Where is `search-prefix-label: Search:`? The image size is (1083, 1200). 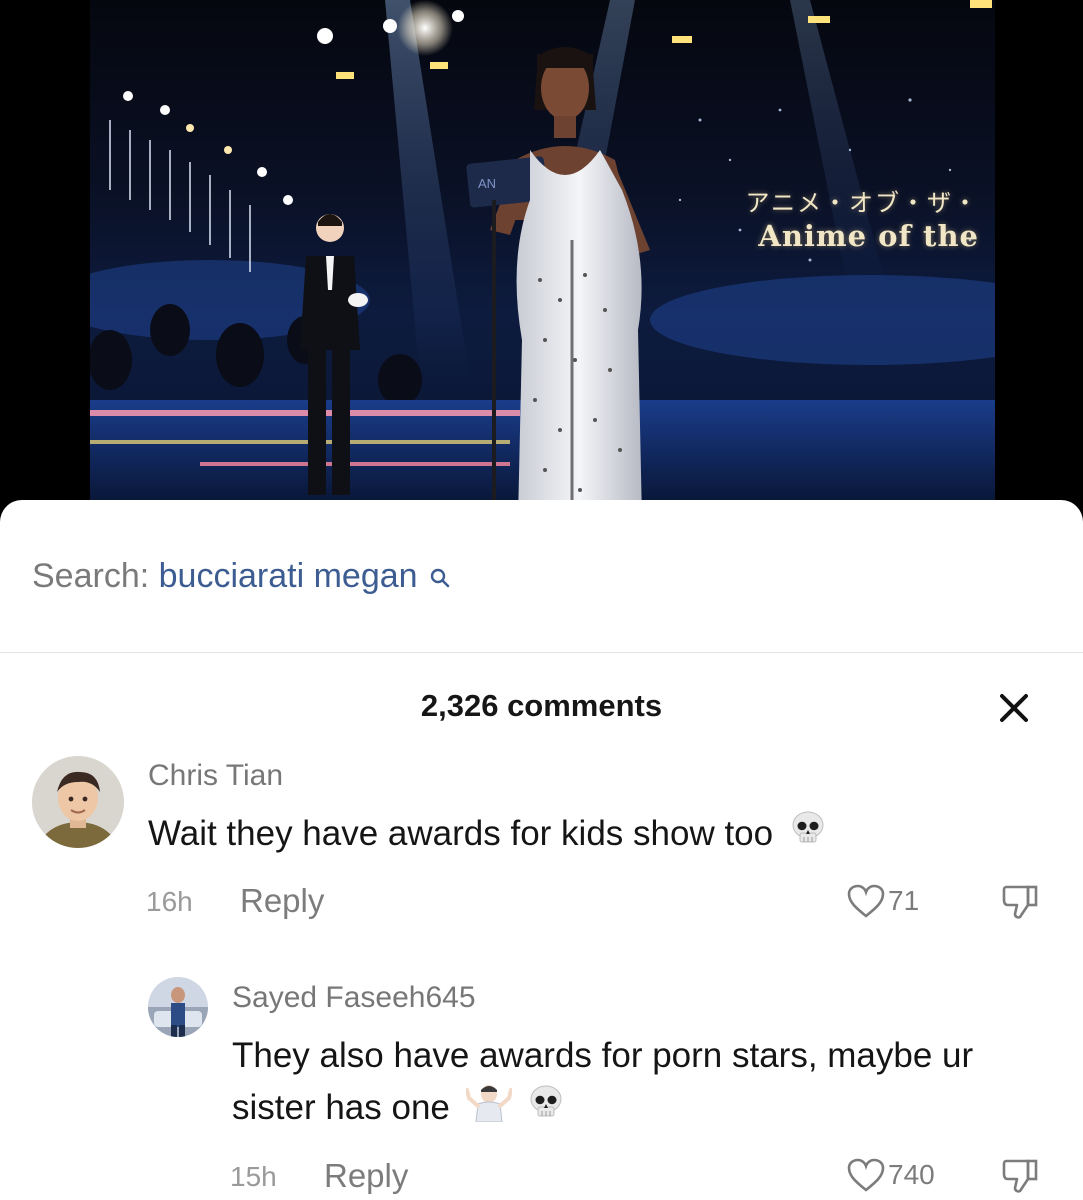 search-prefix-label: Search: is located at coordinates (91, 576).